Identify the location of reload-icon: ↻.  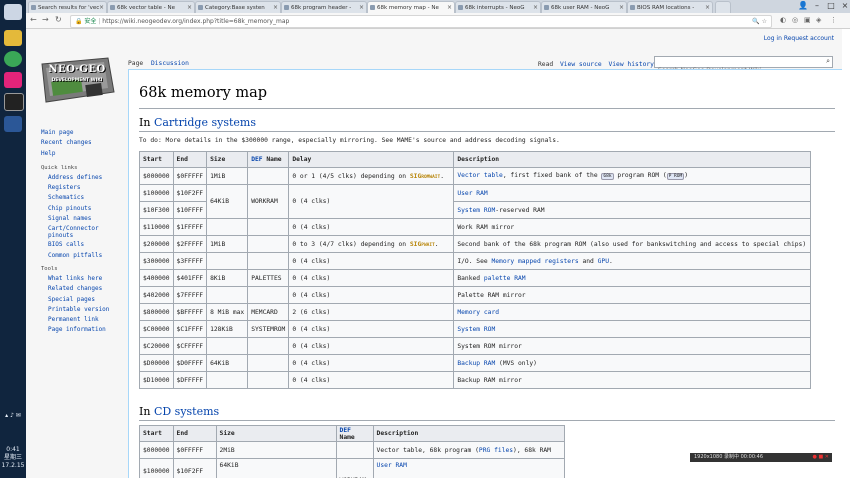
(58, 20).